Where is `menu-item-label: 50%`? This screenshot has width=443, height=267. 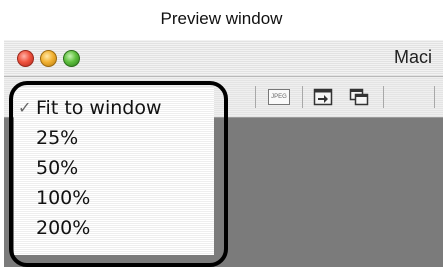
menu-item-label: 50% is located at coordinates (57, 168).